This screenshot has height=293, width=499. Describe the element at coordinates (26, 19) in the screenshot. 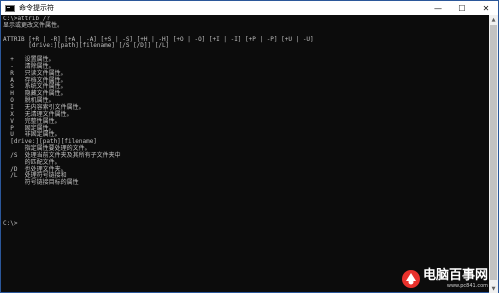

I see `console-line: C:\>attrib /?` at that location.